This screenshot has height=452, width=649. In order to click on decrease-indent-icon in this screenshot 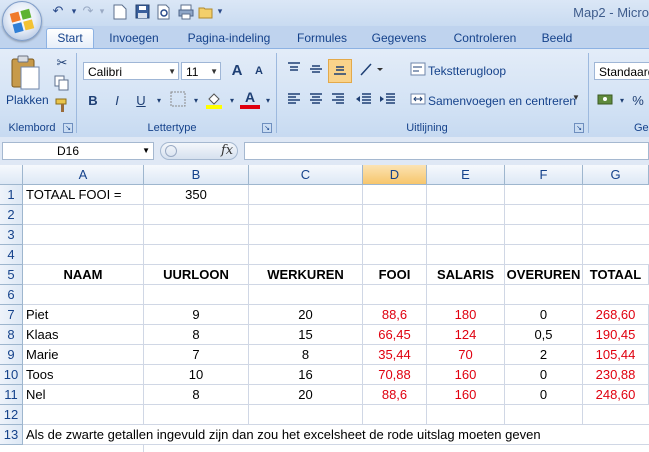, I will do `click(364, 101)`.